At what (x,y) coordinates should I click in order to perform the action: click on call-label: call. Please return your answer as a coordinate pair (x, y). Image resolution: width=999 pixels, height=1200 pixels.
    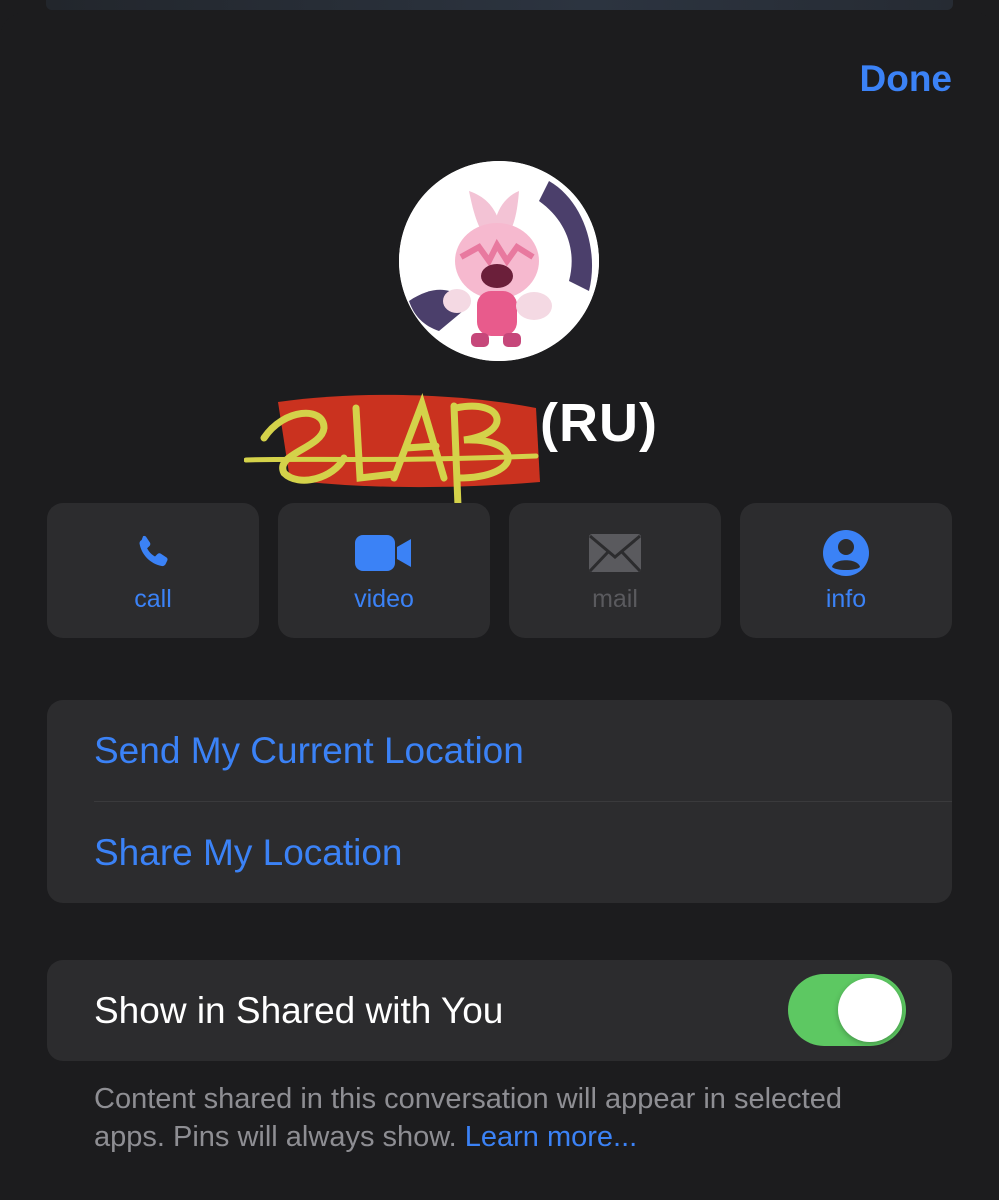
    Looking at the image, I should click on (153, 599).